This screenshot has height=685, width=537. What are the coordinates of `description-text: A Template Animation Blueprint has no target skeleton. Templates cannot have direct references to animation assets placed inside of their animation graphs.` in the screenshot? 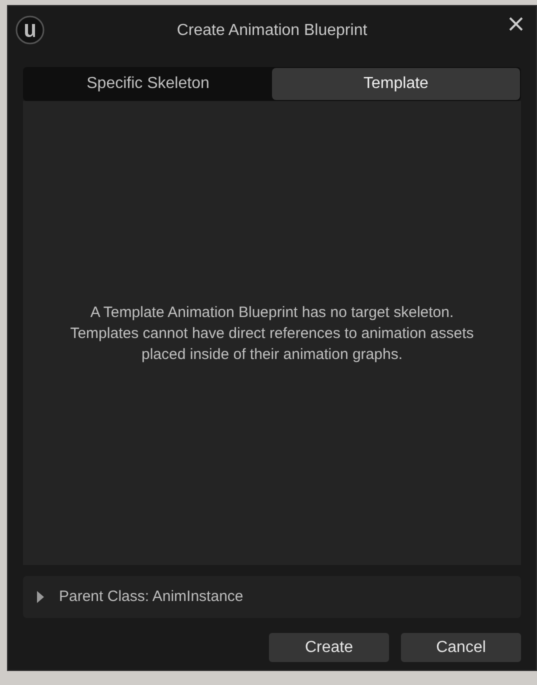 It's located at (272, 333).